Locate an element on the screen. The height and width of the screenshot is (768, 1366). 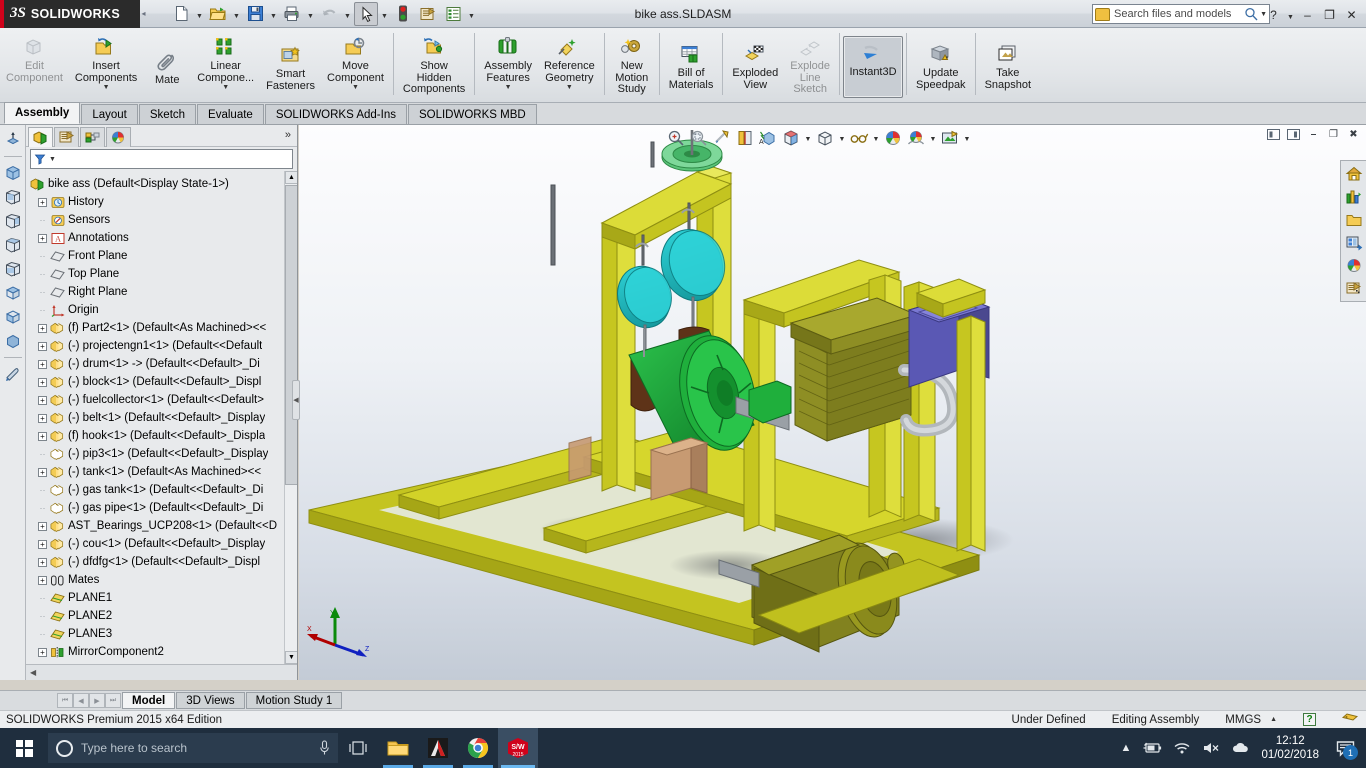
filter-dropdown-arrow: ▼ is located at coordinates (52, 159).